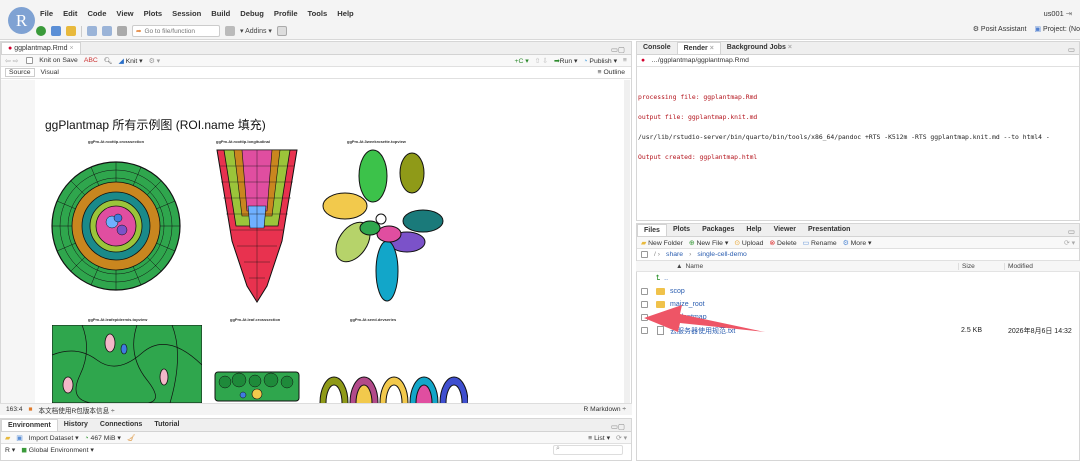  I want to click on goto-file-input: ➦ Go to file/function, so click(176, 31).